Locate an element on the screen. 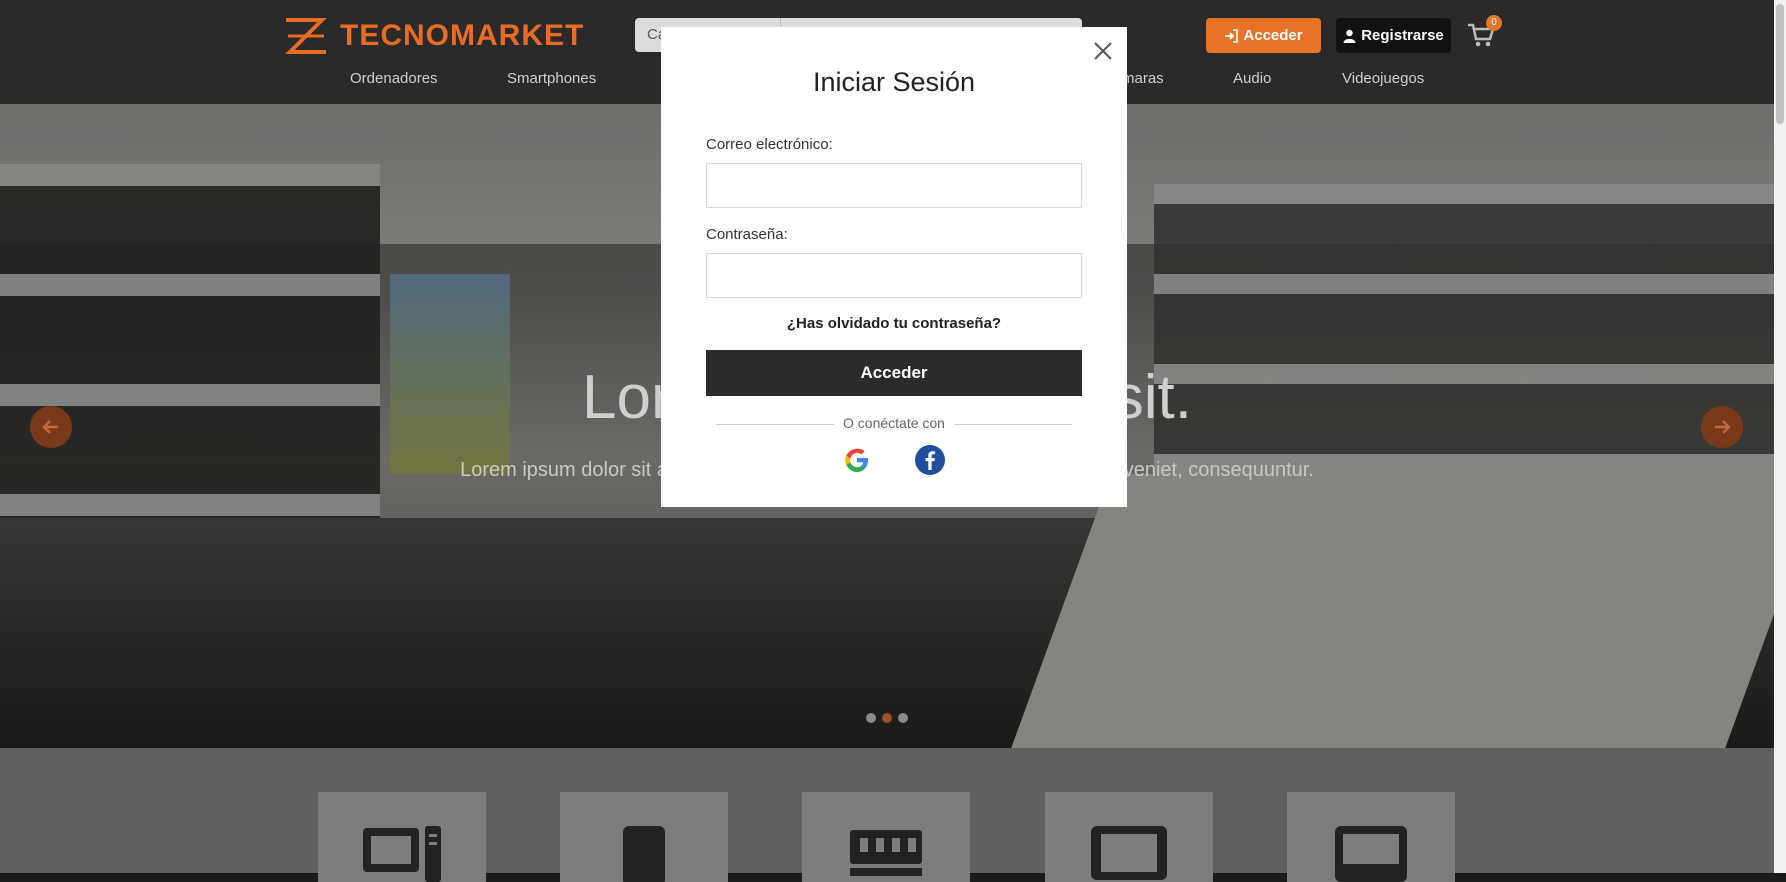 The image size is (1786, 882). modal-title: Iniciar Sesión is located at coordinates (894, 82).